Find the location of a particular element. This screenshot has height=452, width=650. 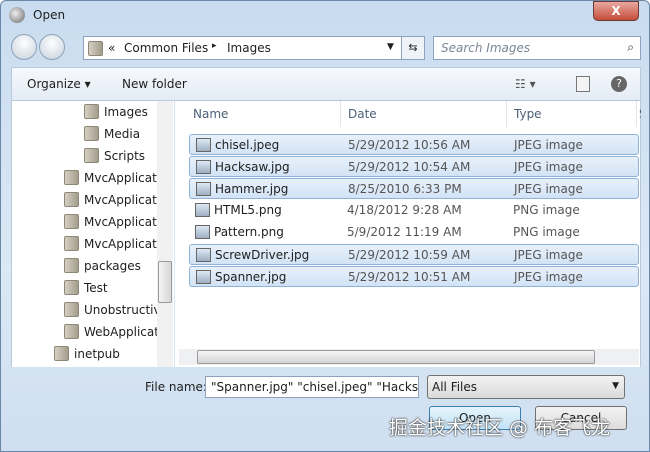

tree-item-label: Test is located at coordinates (96, 288).